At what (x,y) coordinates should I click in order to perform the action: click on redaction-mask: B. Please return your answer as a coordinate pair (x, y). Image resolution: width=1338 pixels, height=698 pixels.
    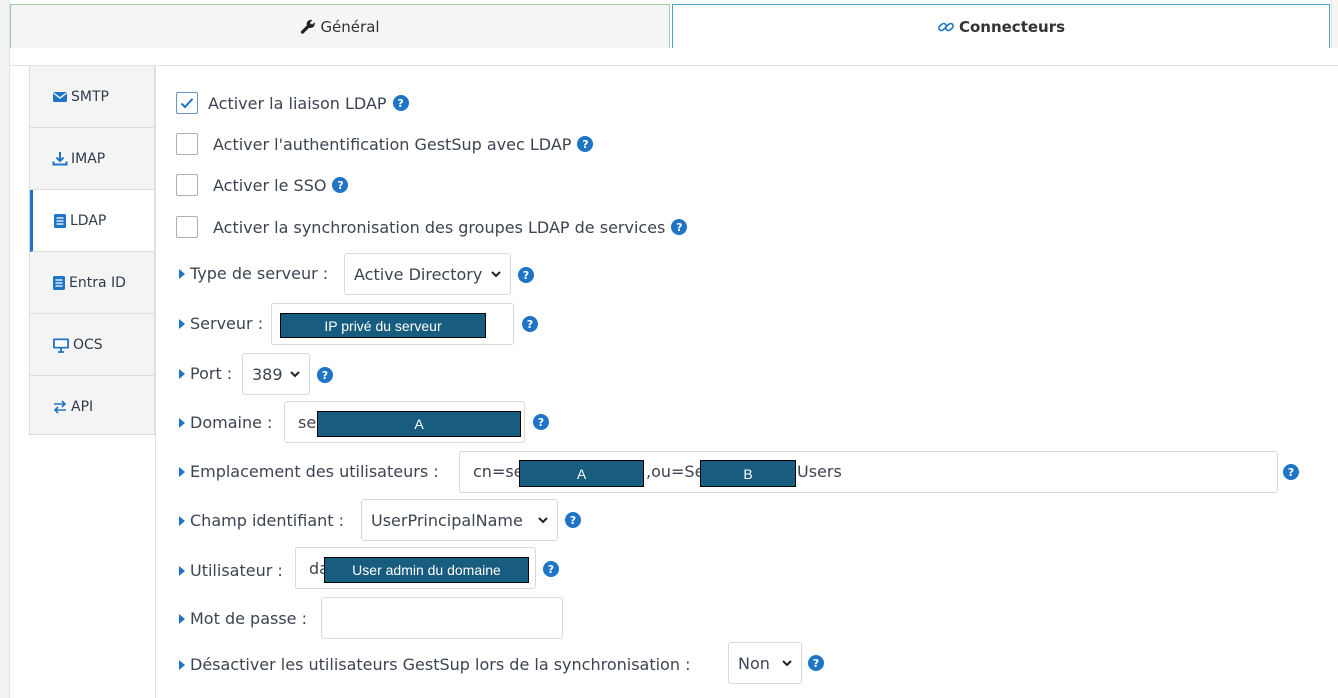
    Looking at the image, I should click on (748, 473).